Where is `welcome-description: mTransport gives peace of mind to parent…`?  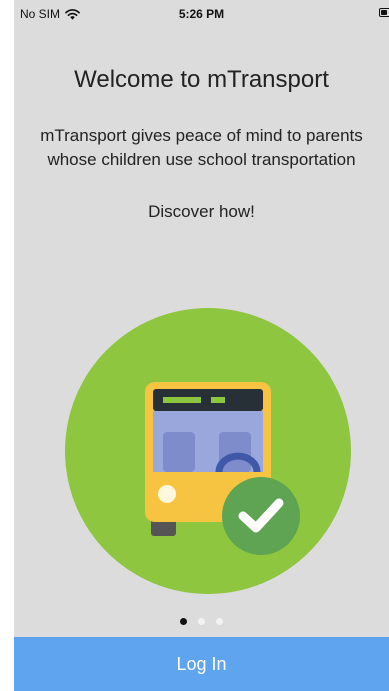 welcome-description: mTransport gives peace of mind to parent… is located at coordinates (201, 148).